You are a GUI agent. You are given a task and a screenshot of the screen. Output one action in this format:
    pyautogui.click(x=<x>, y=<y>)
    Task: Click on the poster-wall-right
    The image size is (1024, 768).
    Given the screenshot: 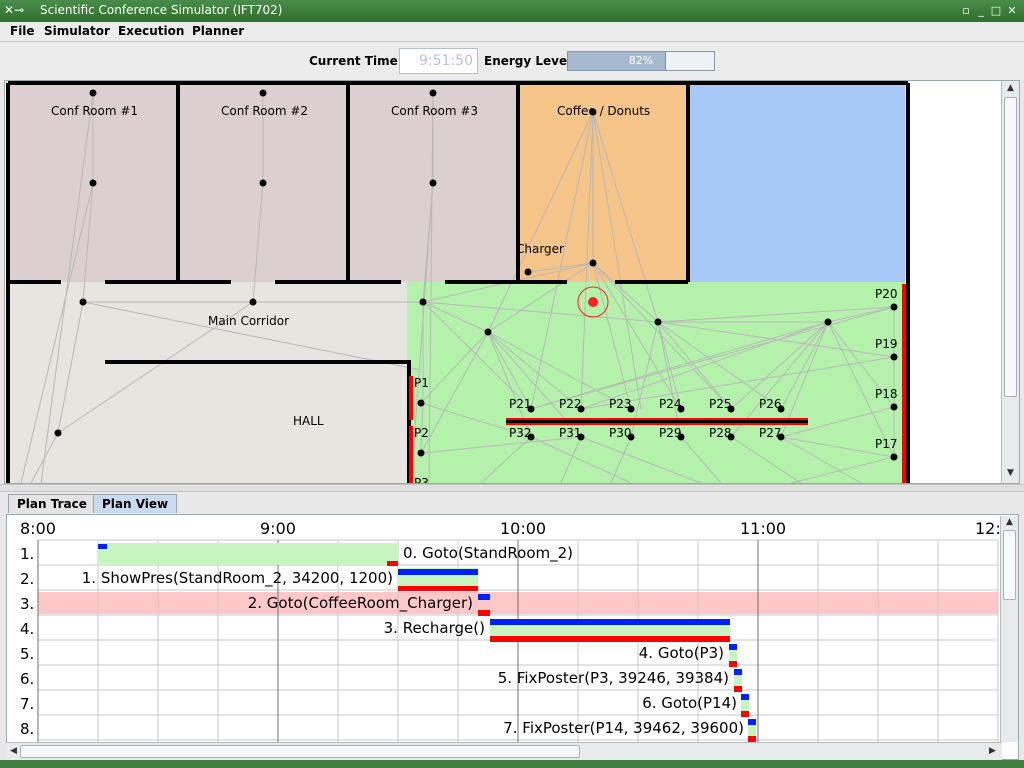 What is the action you would take?
    pyautogui.click(x=904, y=383)
    